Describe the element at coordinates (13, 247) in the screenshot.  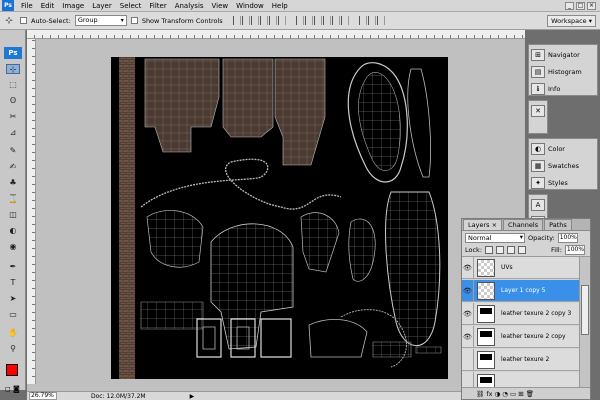
I see `dodge-tool-icon: ◉` at that location.